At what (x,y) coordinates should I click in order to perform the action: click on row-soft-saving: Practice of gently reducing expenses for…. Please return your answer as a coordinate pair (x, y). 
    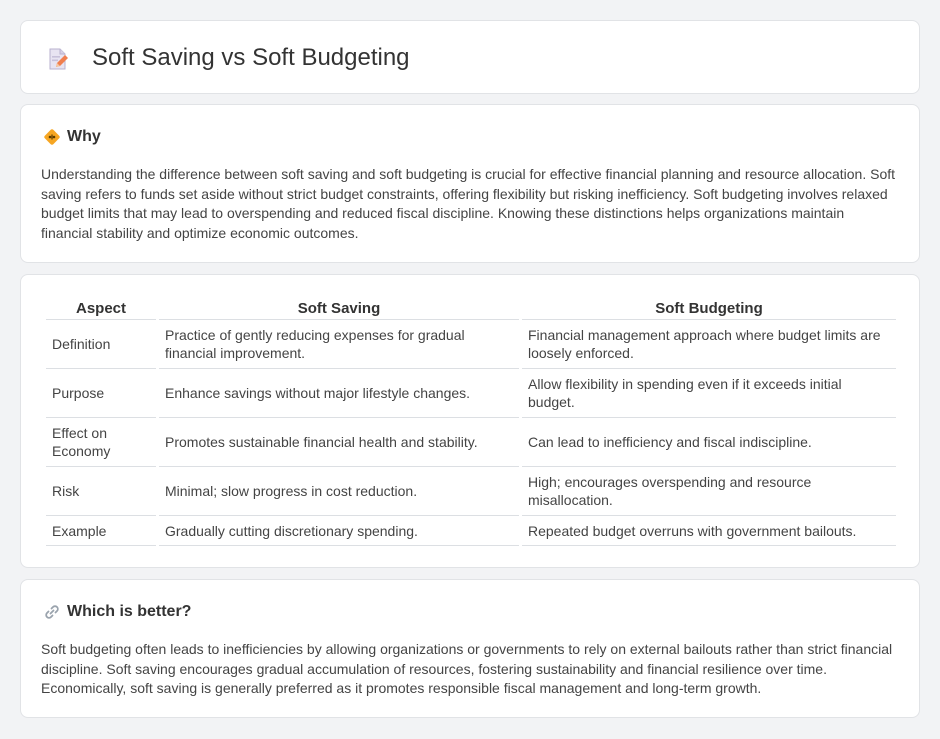
    Looking at the image, I should click on (339, 344).